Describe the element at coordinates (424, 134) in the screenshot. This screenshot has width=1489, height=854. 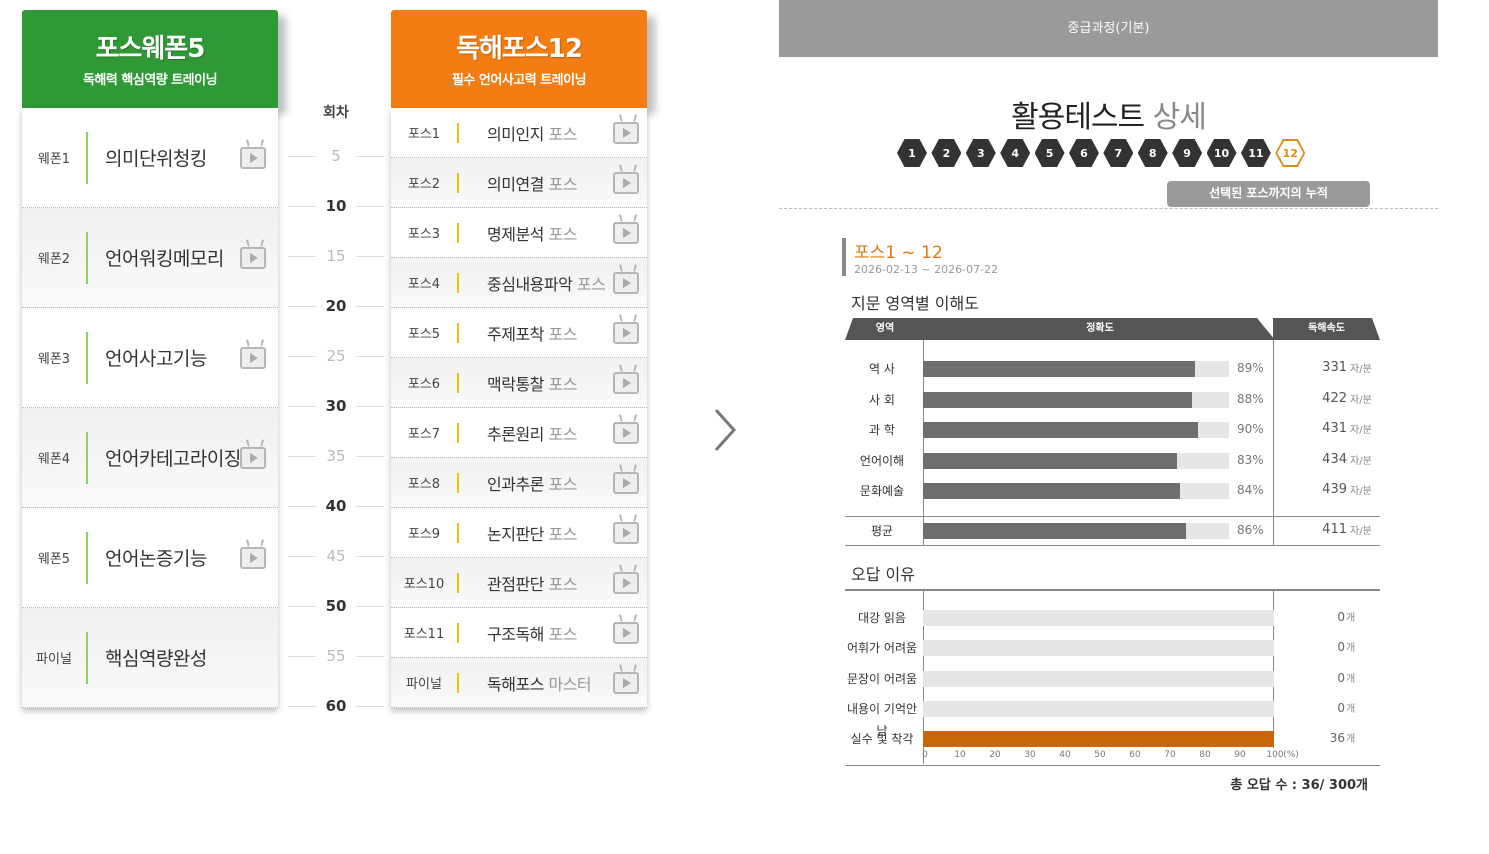
I see `pos-item-label: 포스1` at that location.